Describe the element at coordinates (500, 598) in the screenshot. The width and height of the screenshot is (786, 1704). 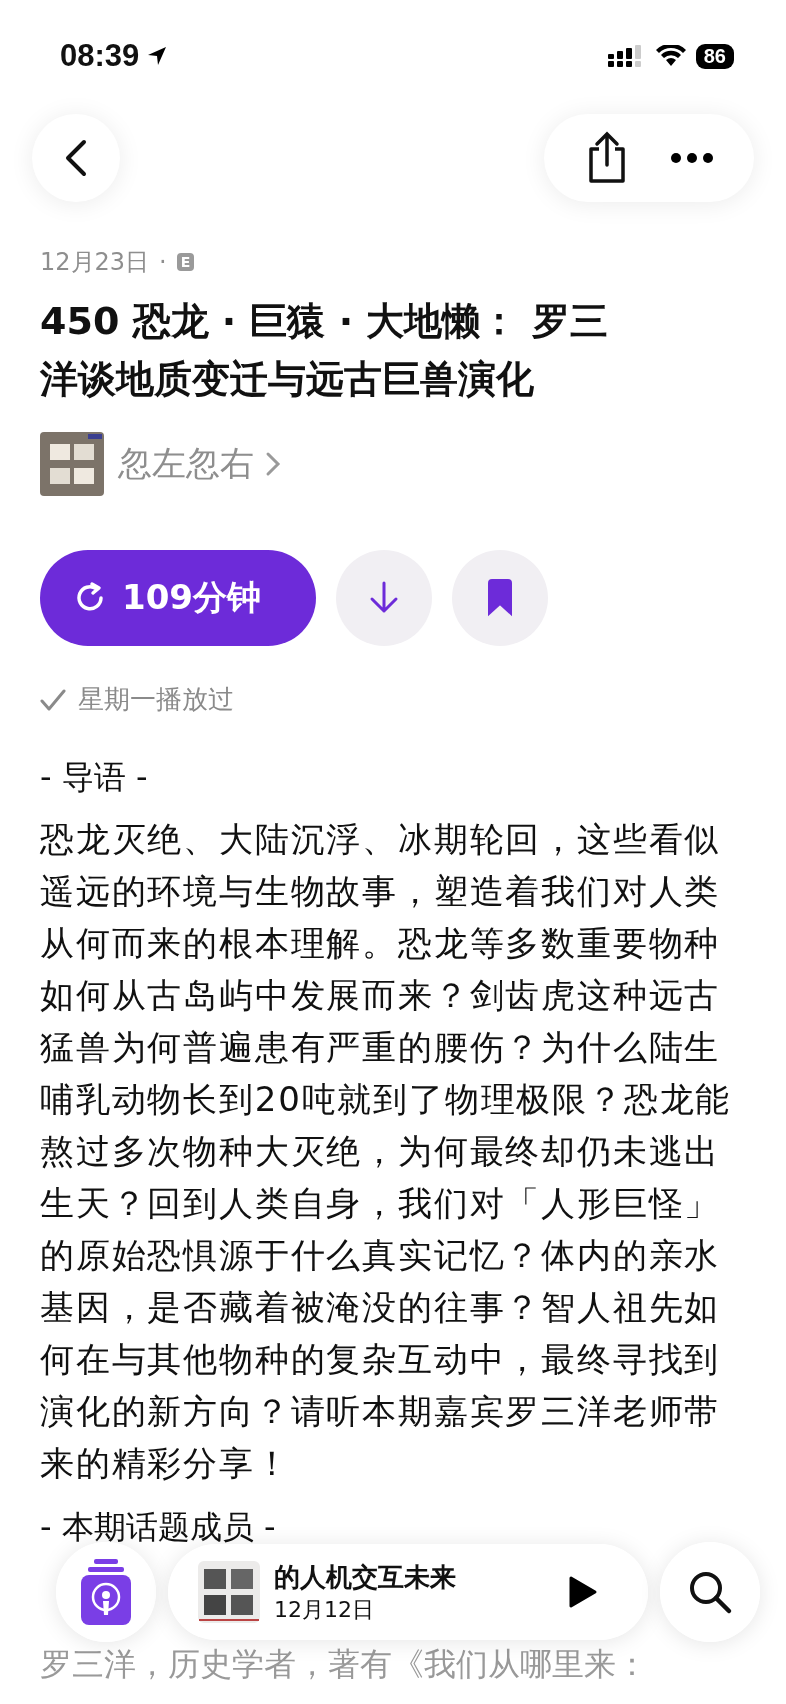
I see `bookmark-icon` at that location.